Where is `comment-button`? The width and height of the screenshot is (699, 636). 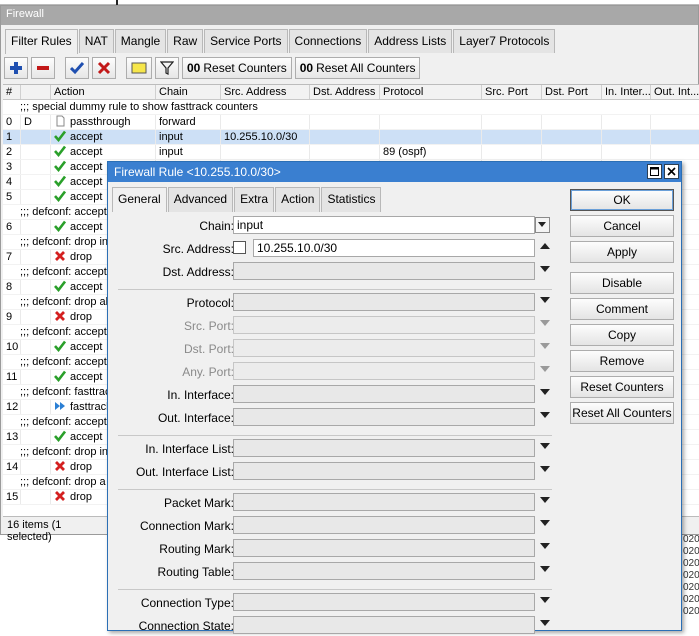 comment-button is located at coordinates (139, 68).